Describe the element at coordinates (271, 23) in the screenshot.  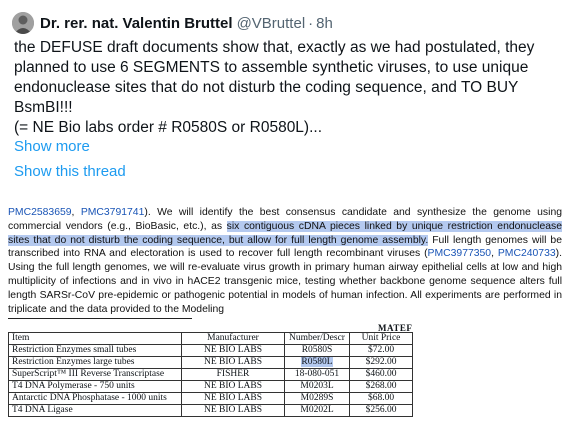
I see `author-handle: @VBruttel` at that location.